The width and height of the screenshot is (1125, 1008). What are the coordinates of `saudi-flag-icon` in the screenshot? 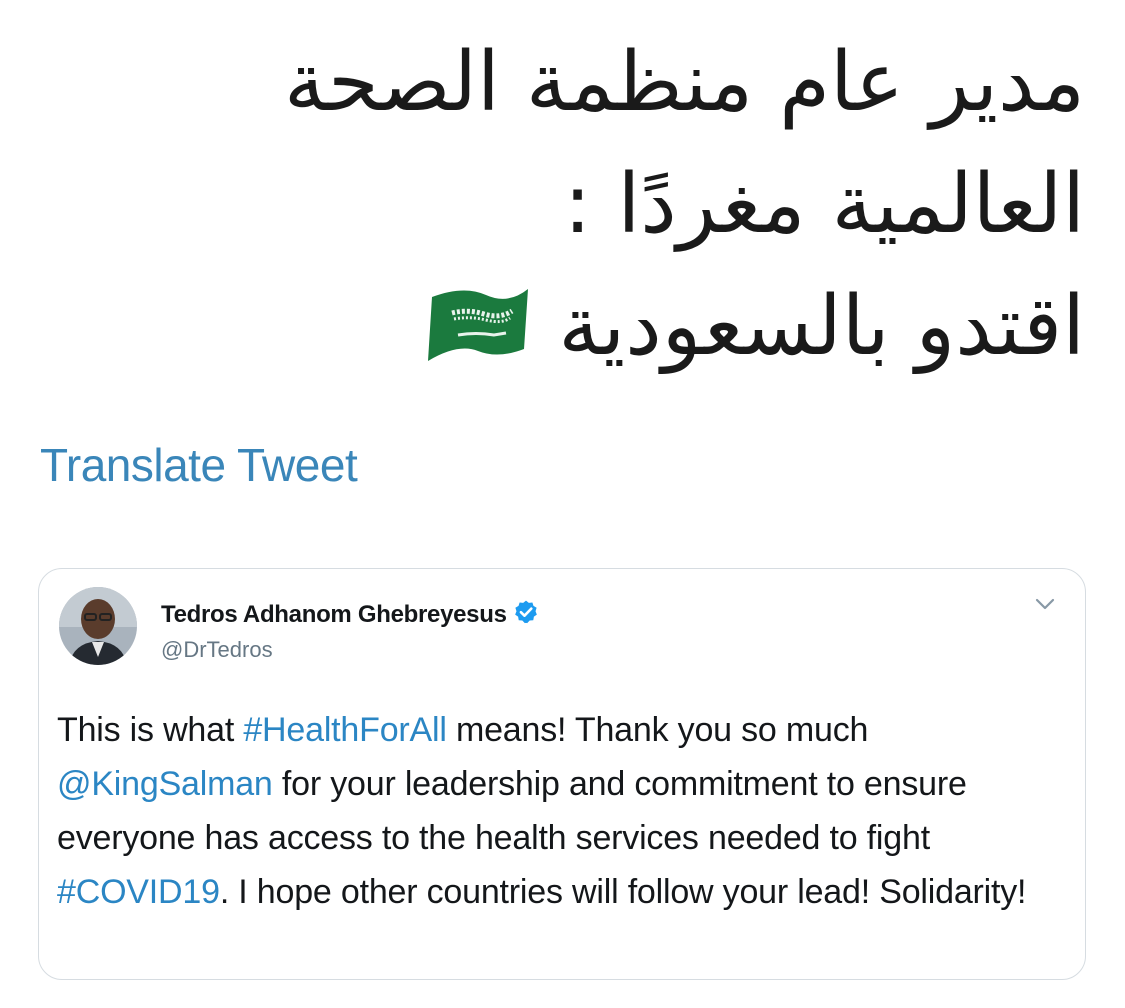 It's located at (478, 324).